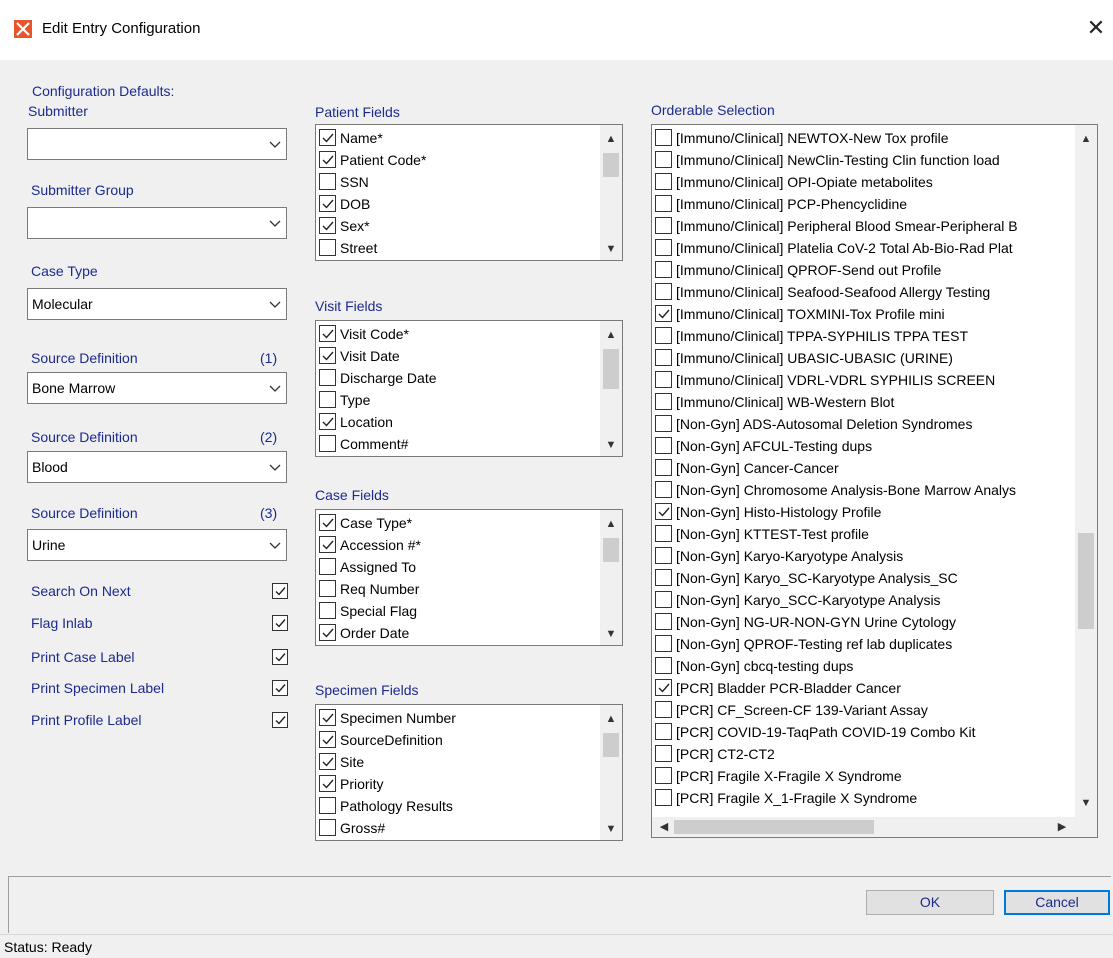  I want to click on ok-button: OK, so click(930, 902).